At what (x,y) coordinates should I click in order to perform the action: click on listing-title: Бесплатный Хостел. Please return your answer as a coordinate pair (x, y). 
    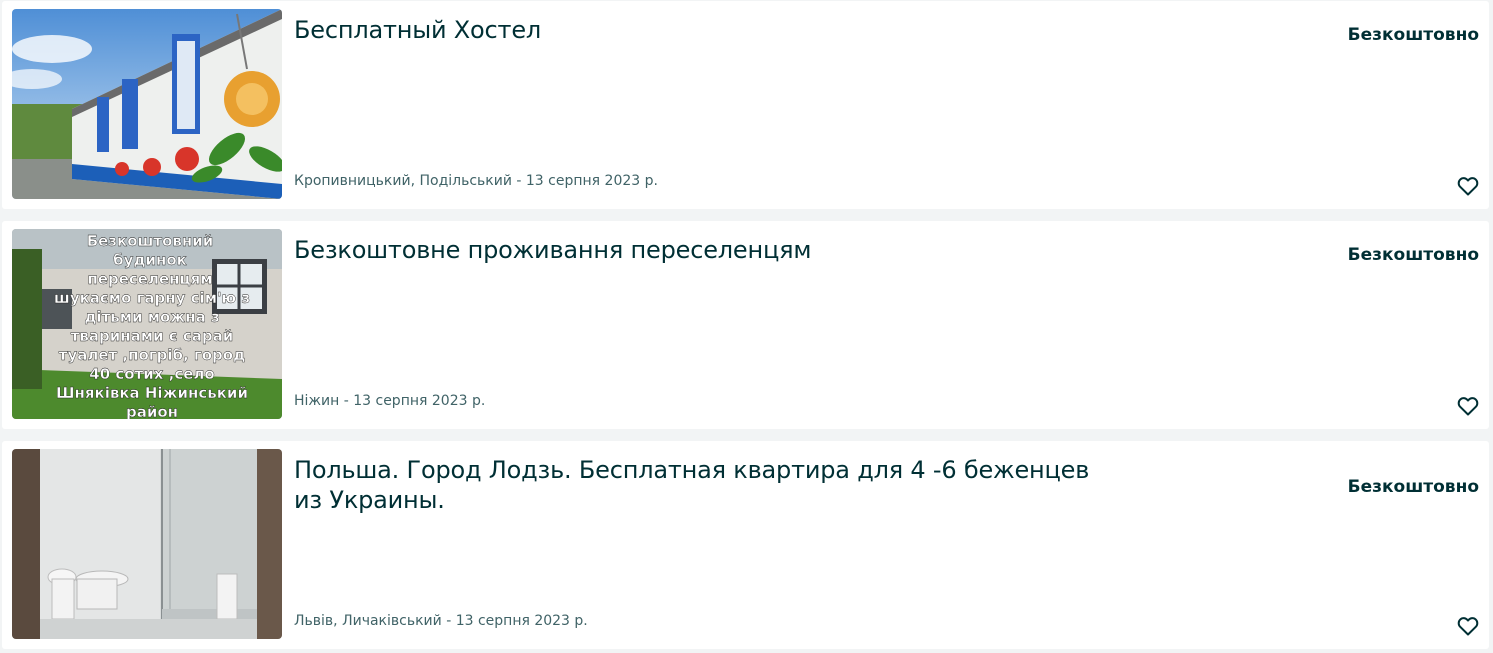
    Looking at the image, I should click on (694, 30).